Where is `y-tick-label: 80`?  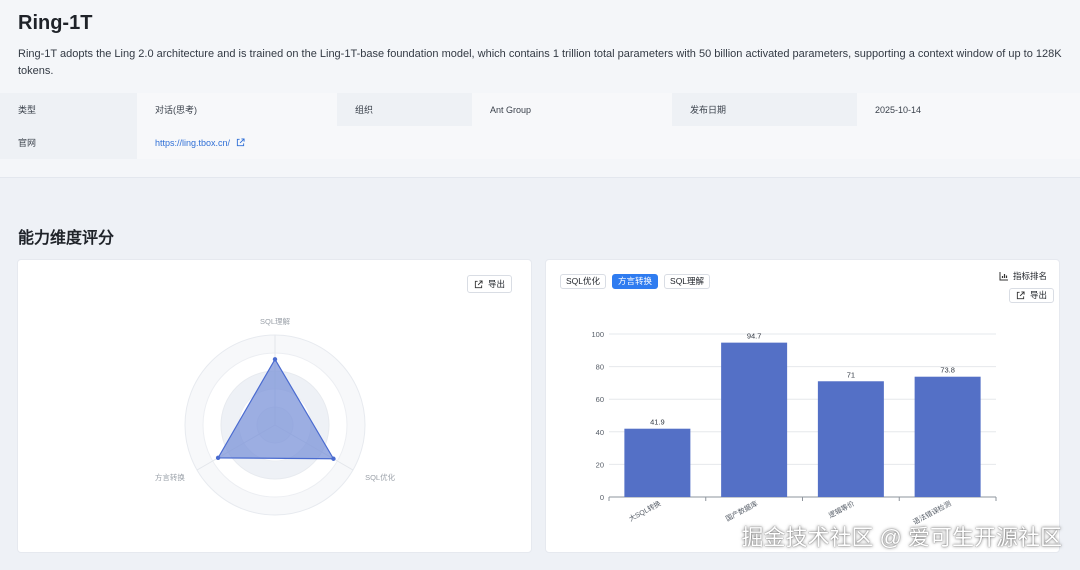
y-tick-label: 80 is located at coordinates (600, 367).